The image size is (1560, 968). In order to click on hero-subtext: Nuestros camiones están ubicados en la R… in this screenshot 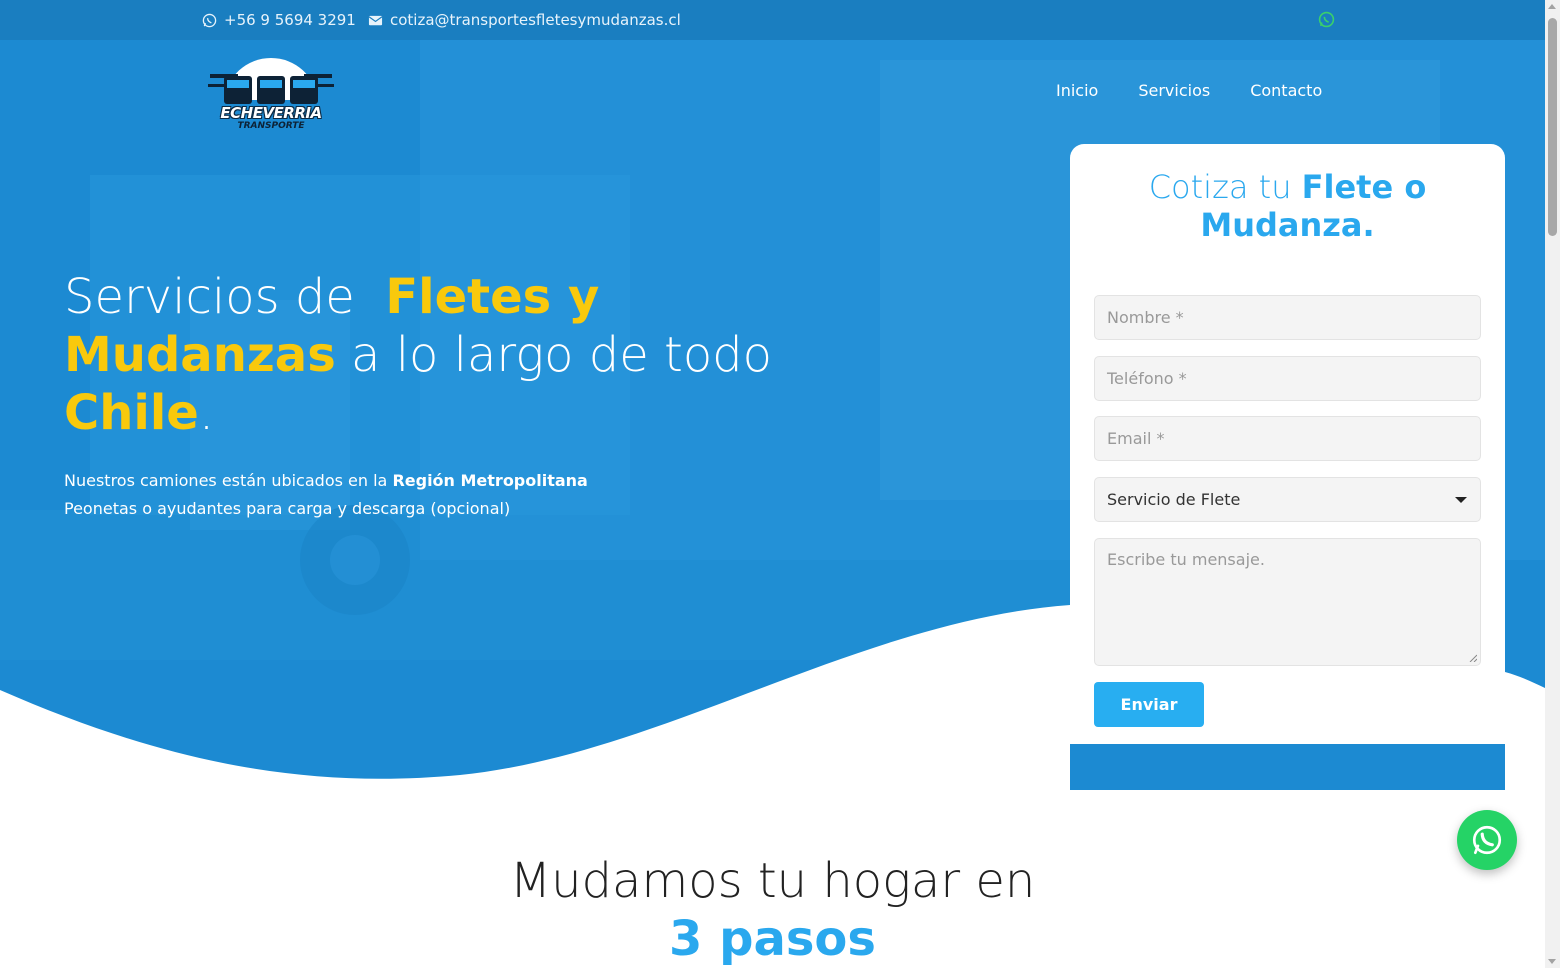, I will do `click(326, 495)`.